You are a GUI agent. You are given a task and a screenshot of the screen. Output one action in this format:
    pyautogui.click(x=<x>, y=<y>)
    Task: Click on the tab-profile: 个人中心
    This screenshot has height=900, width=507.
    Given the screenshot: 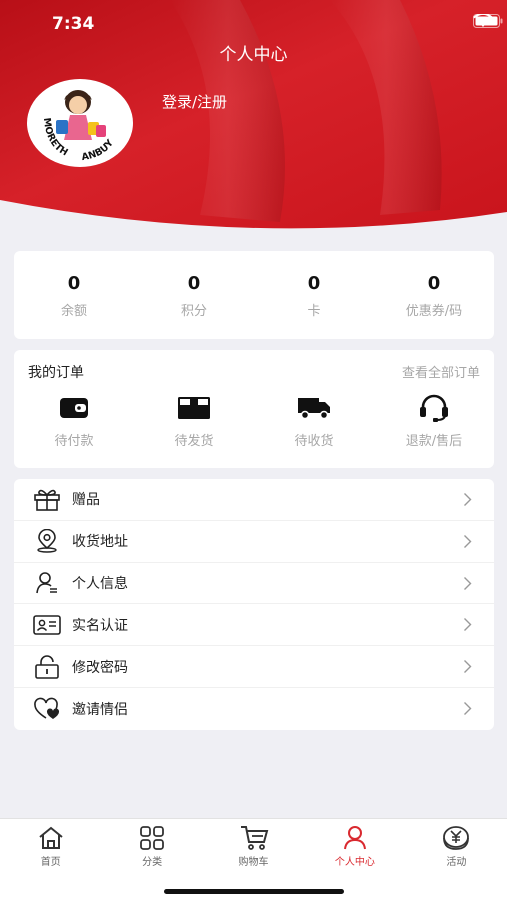 What is the action you would take?
    pyautogui.click(x=354, y=846)
    